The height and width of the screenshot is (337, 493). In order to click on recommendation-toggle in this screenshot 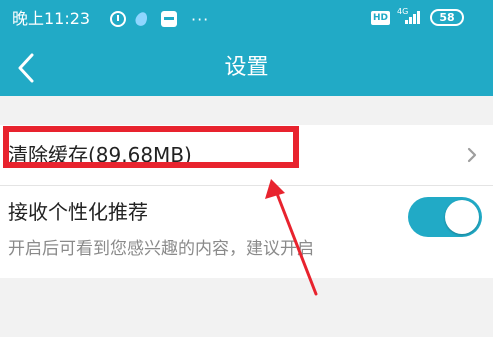, I will do `click(445, 217)`.